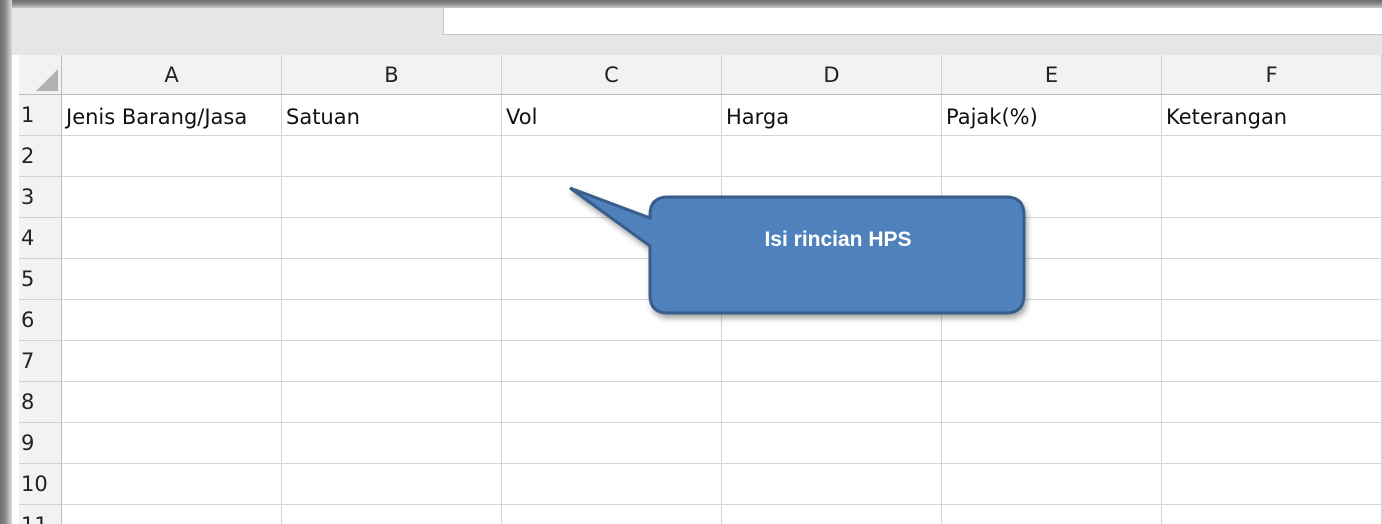 Image resolution: width=1382 pixels, height=524 pixels. I want to click on callout-label: Isi rincian HPS, so click(838, 239).